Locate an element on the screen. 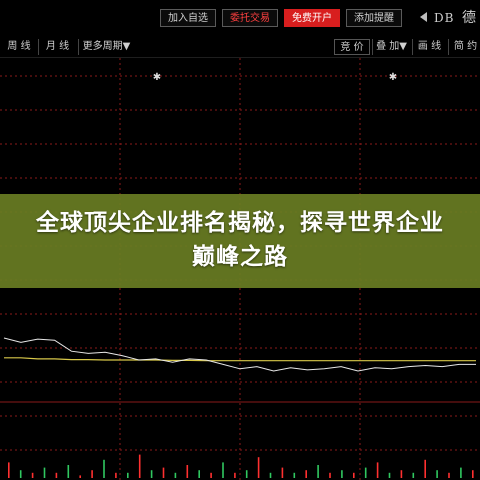 The image size is (480, 480). previous-symbol-icon is located at coordinates (423, 17).